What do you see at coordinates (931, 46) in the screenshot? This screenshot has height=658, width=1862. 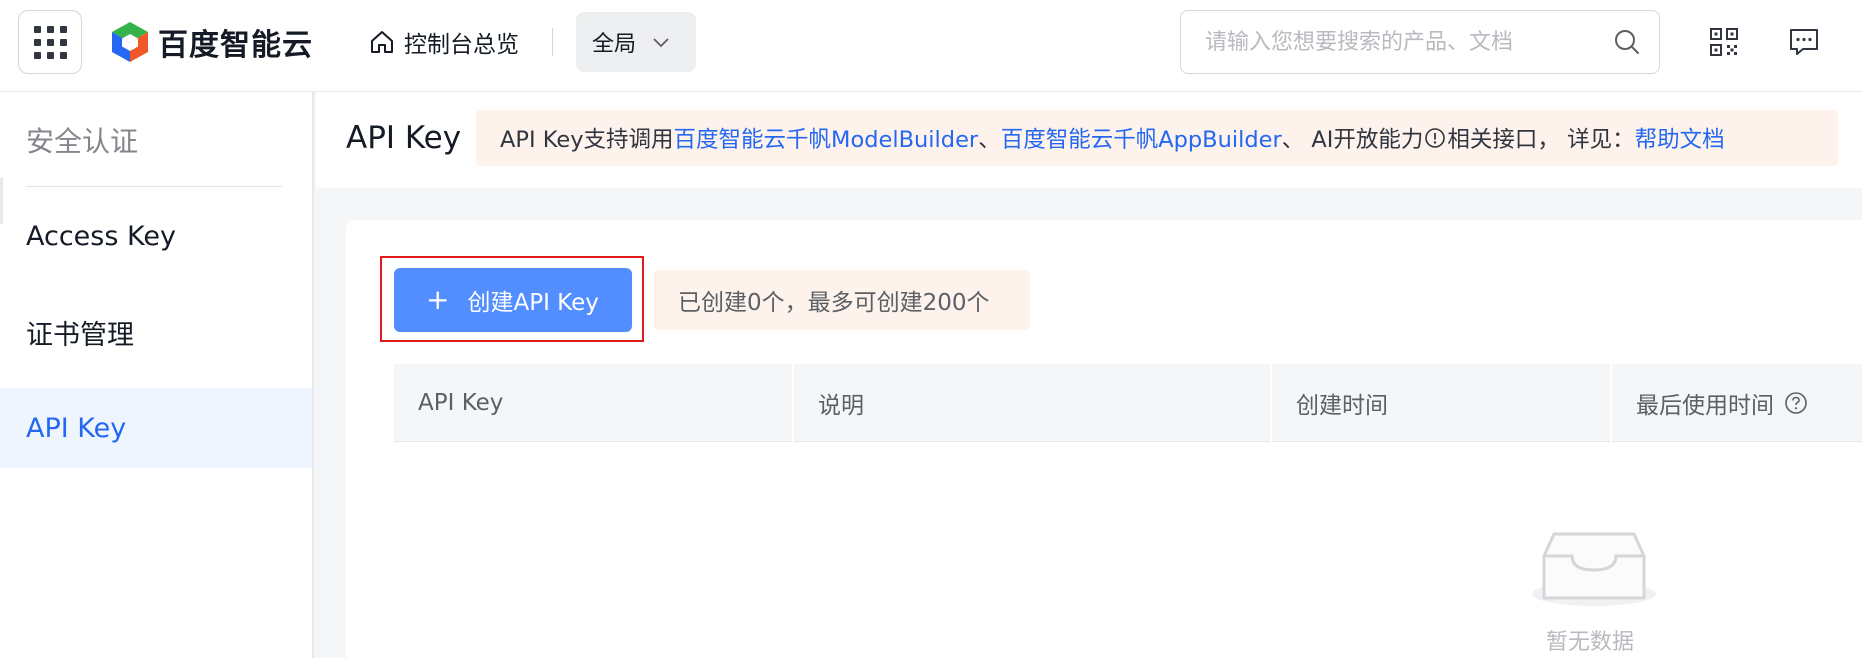 I see `top-bar: 百度智能云 控制台总览 全局` at bounding box center [931, 46].